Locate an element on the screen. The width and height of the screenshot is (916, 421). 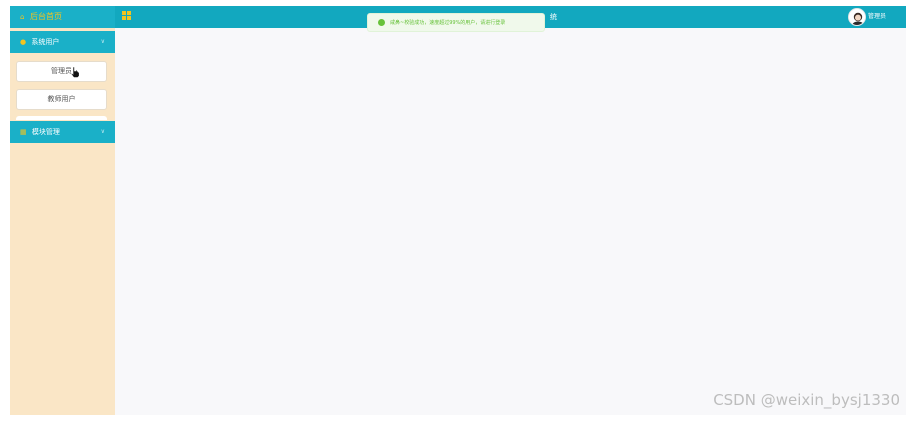
menu-module-management: ▦ 模块管理 ∨ is located at coordinates (62, 132).